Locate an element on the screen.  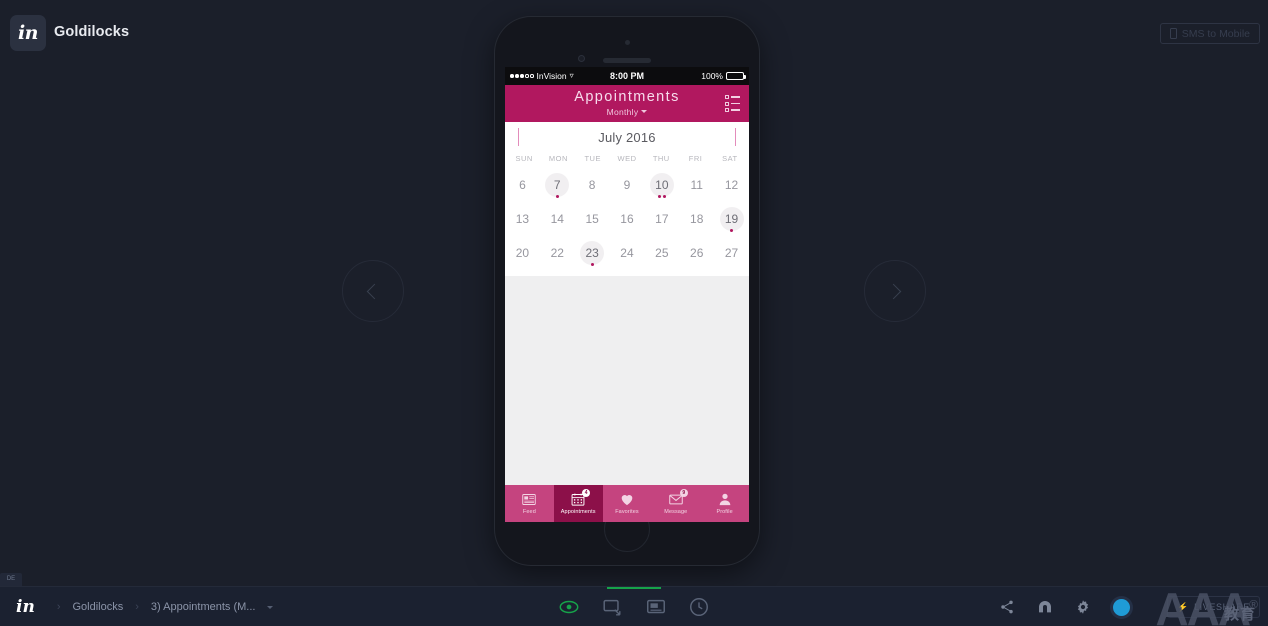
breadcrumb-project: Goldilocks is located at coordinates (98, 607).